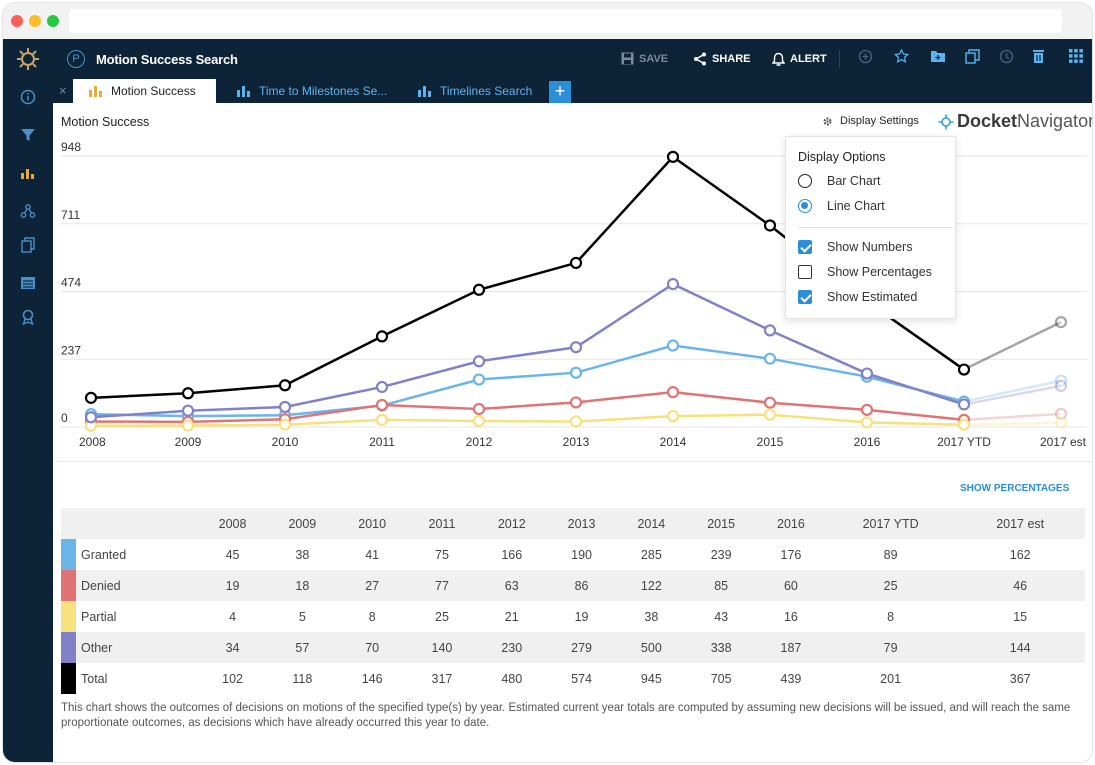 The height and width of the screenshot is (765, 1095). Describe the element at coordinates (805, 206) in the screenshot. I see `line-chart-radio` at that location.